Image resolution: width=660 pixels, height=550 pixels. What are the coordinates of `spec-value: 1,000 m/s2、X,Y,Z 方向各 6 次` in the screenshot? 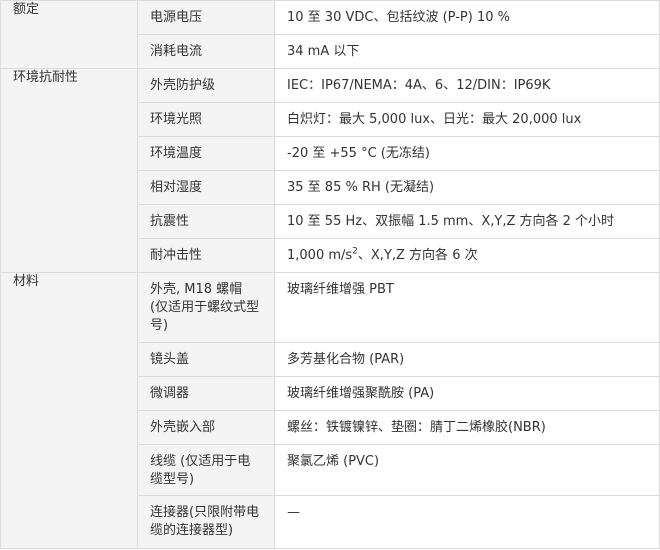 It's located at (467, 255).